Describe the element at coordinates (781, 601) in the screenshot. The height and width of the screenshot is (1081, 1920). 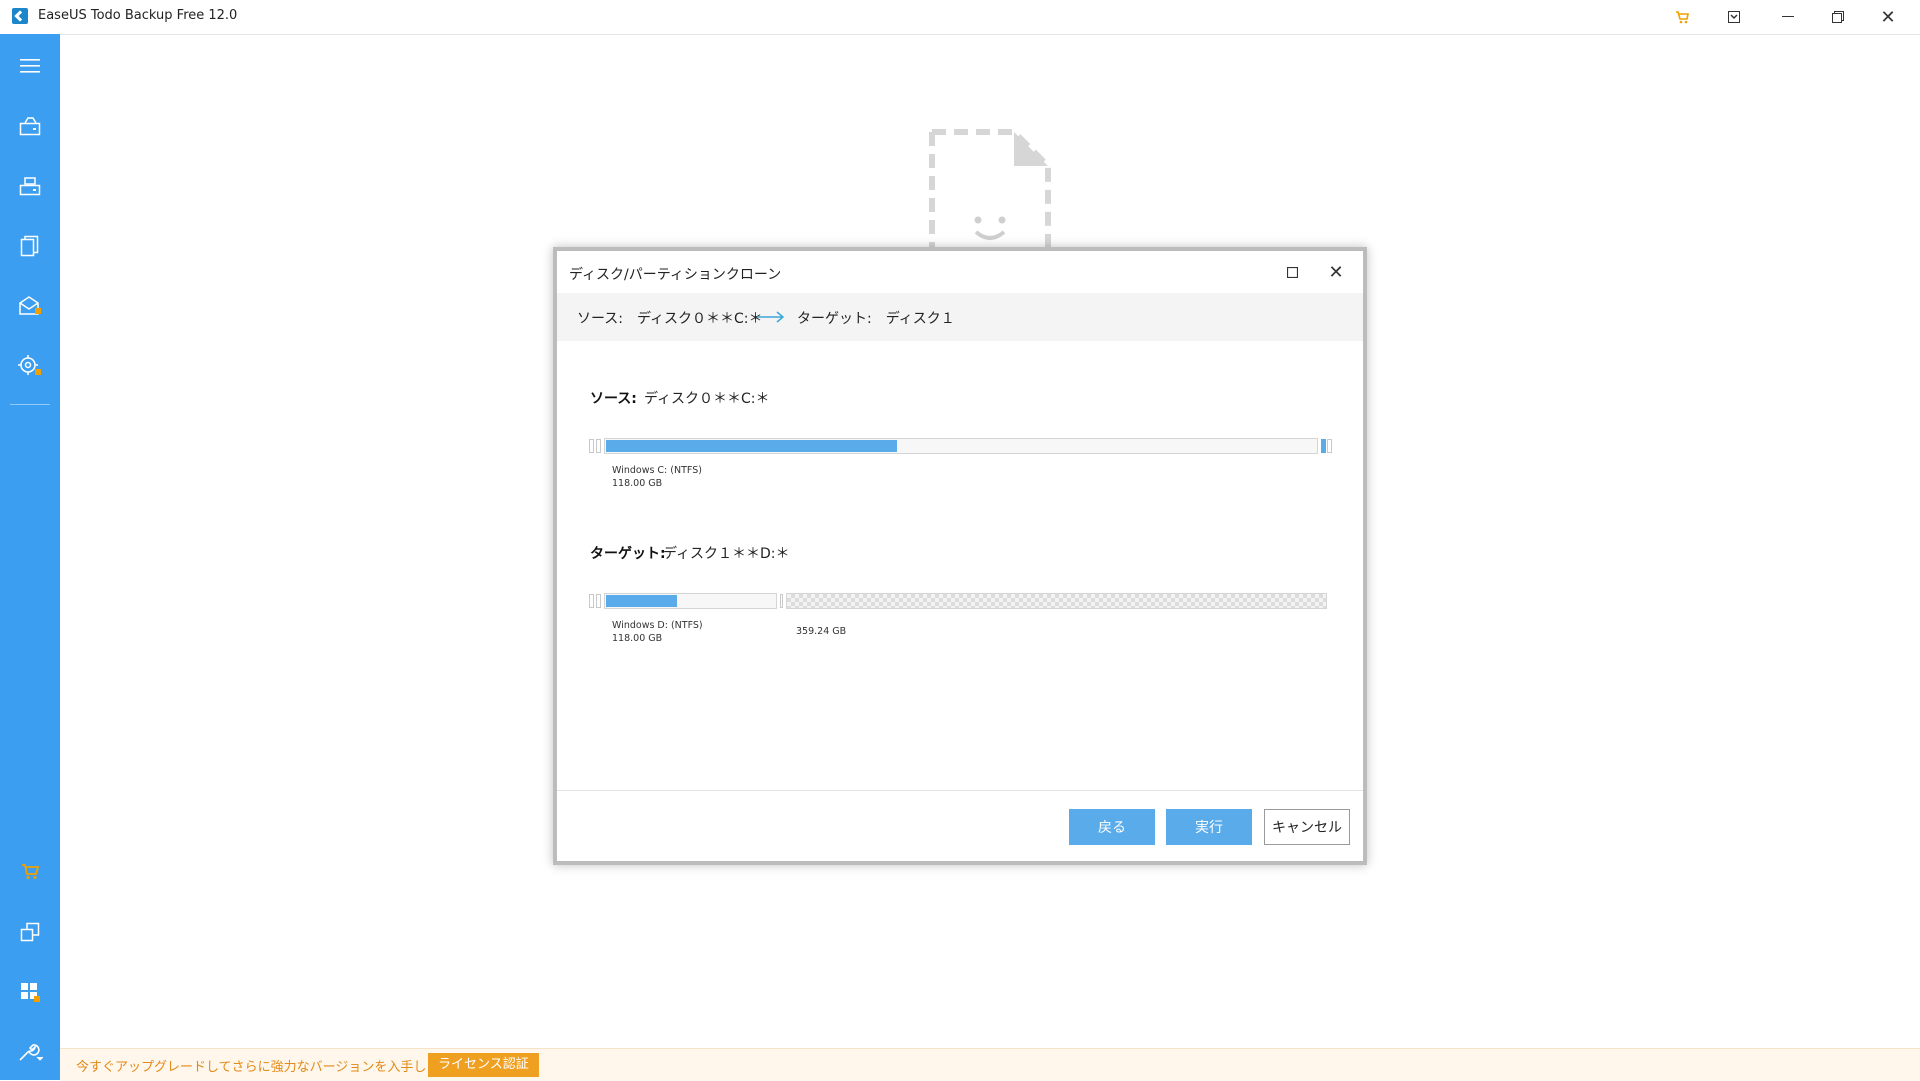
I see `partition-resize-handle` at that location.